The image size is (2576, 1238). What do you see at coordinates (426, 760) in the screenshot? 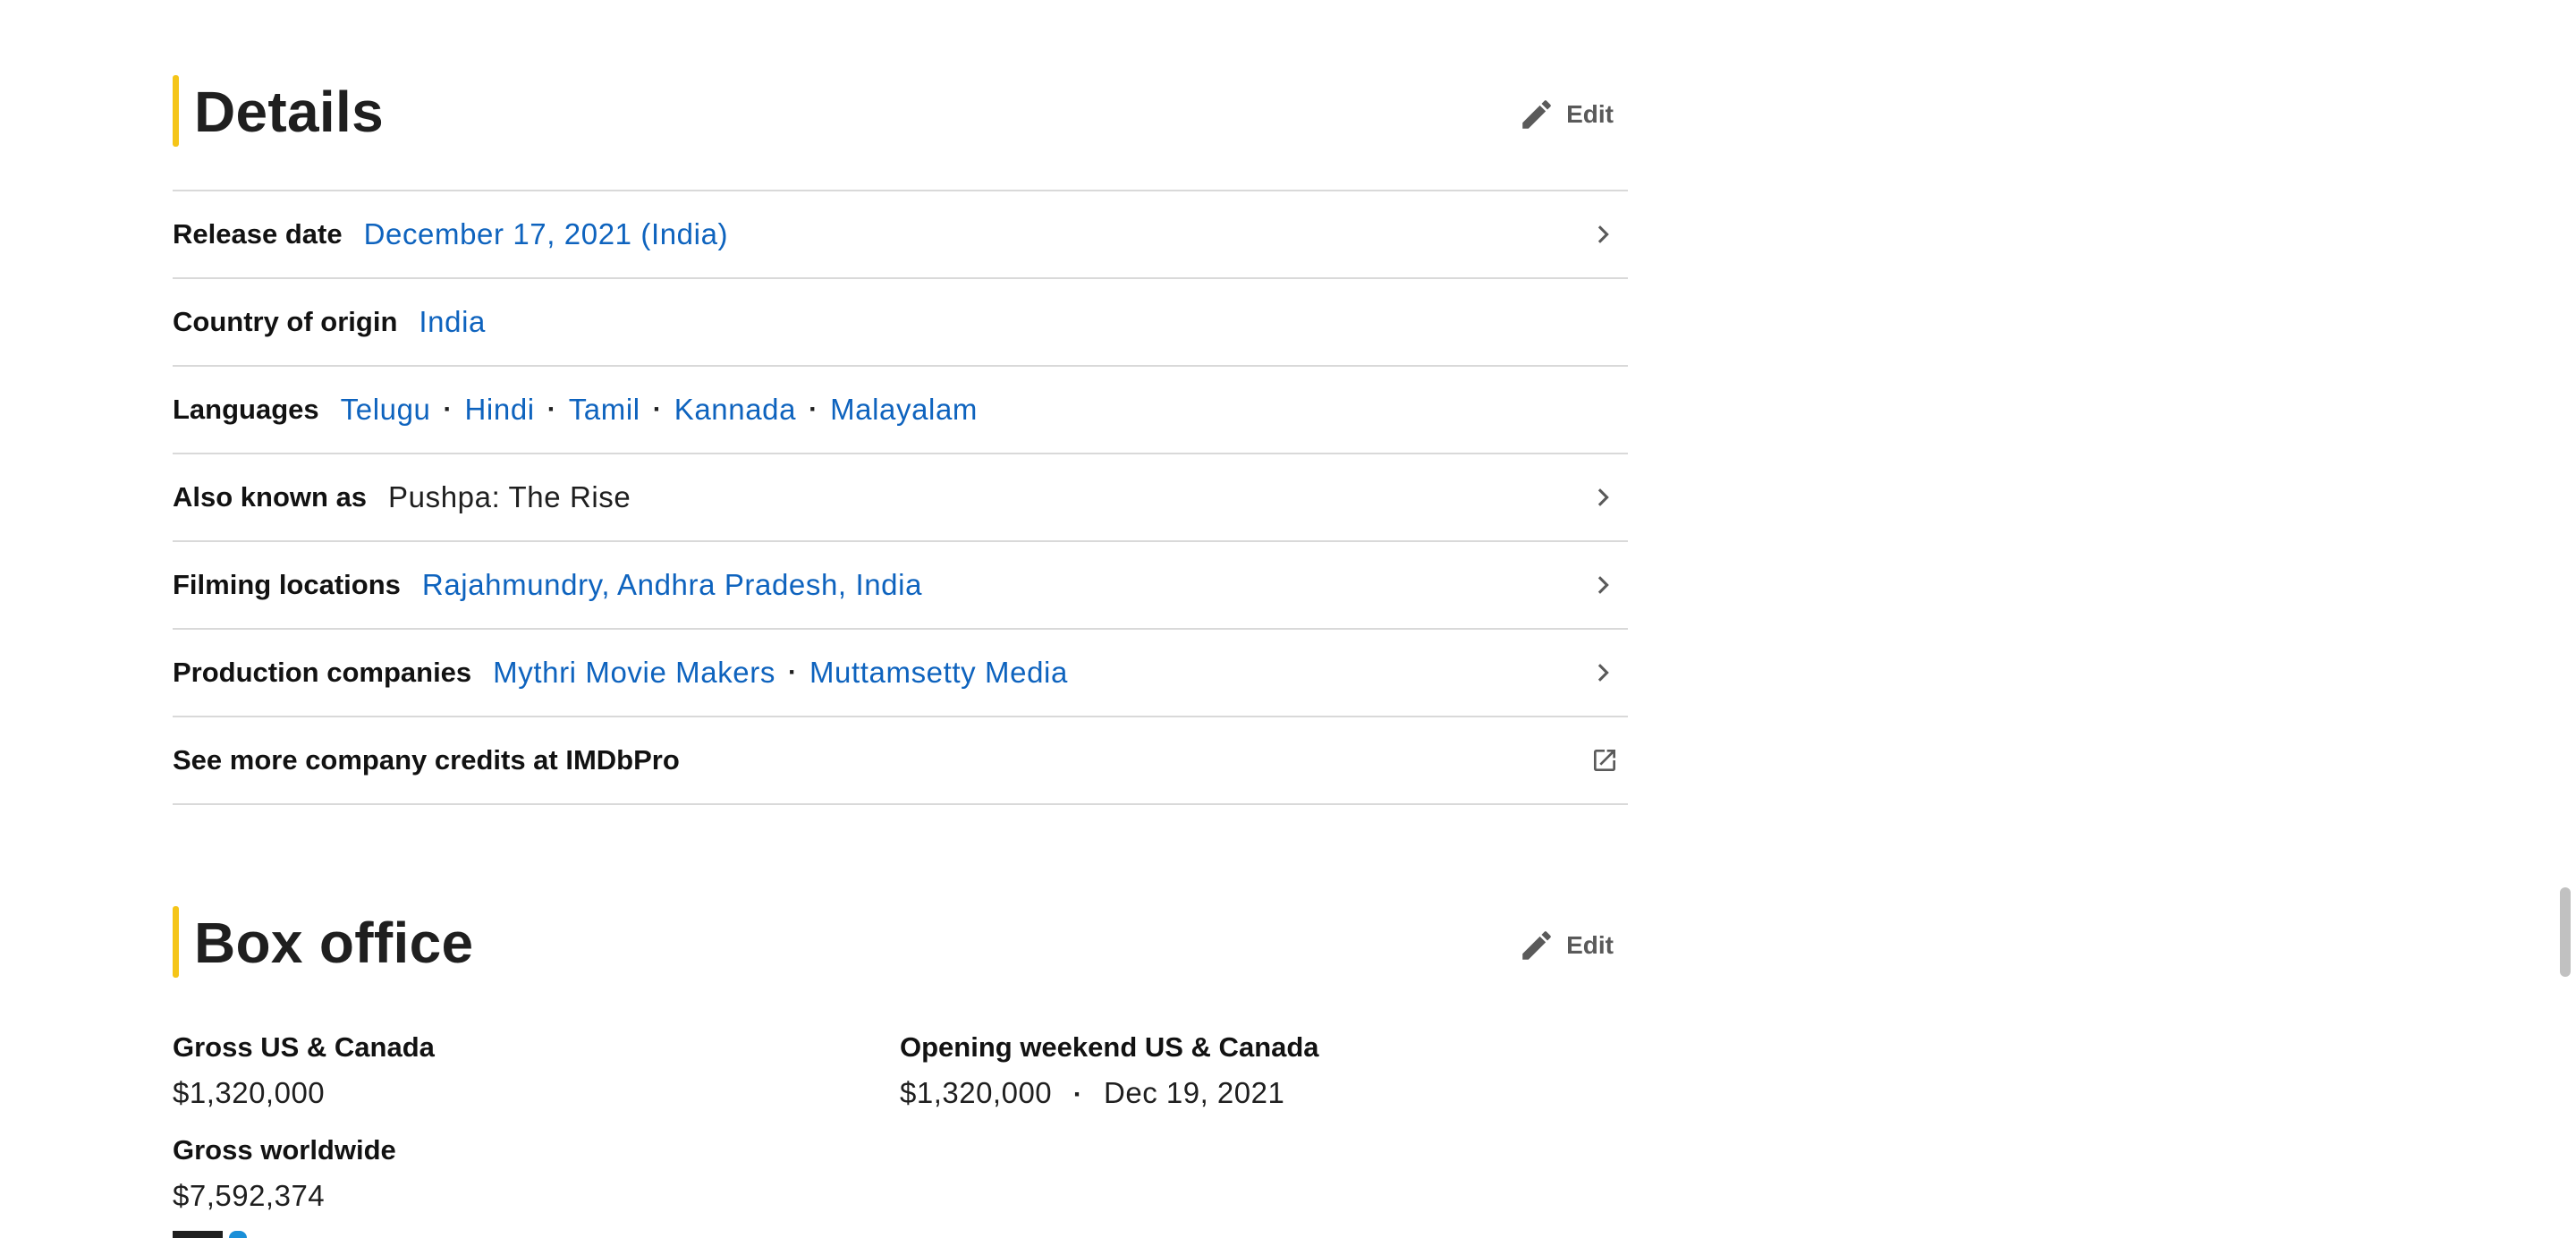
I see `imdbpro-link-label: See more company credits at IMDbPro` at bounding box center [426, 760].